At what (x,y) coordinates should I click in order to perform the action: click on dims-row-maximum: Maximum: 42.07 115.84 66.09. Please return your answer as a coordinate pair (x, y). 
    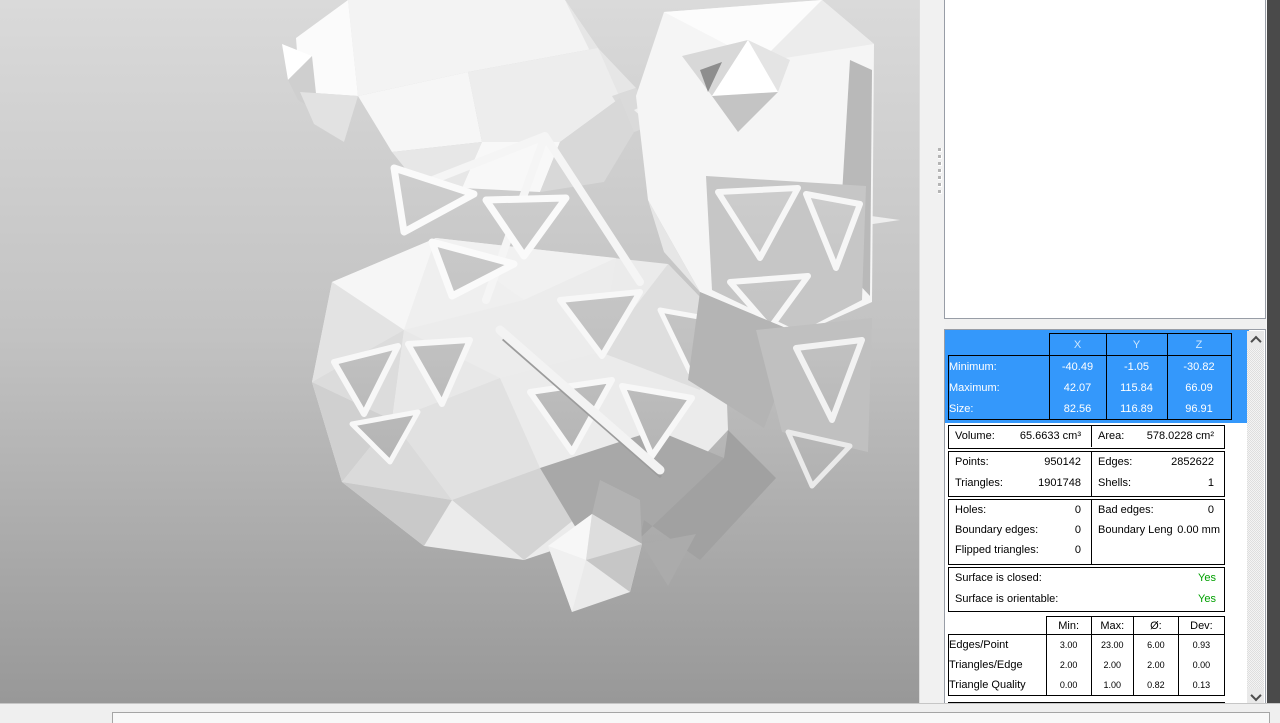
    Looking at the image, I should click on (1090, 387).